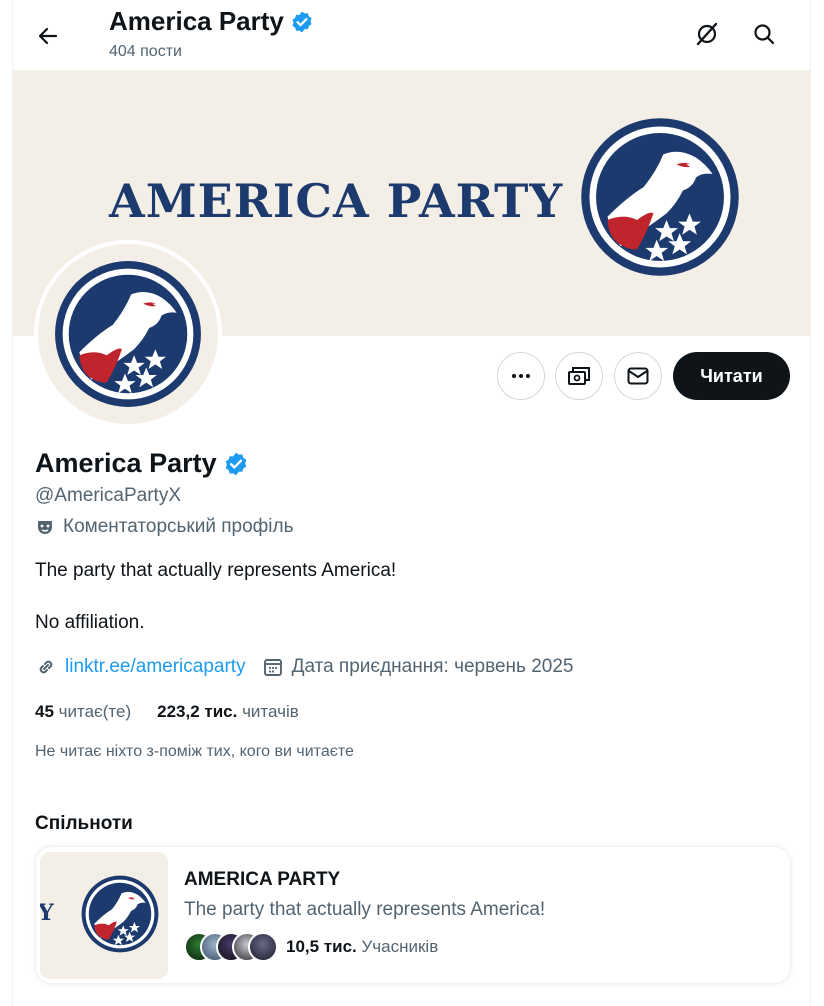 This screenshot has width=824, height=1006. I want to click on followers-label: читачів, so click(270, 711).